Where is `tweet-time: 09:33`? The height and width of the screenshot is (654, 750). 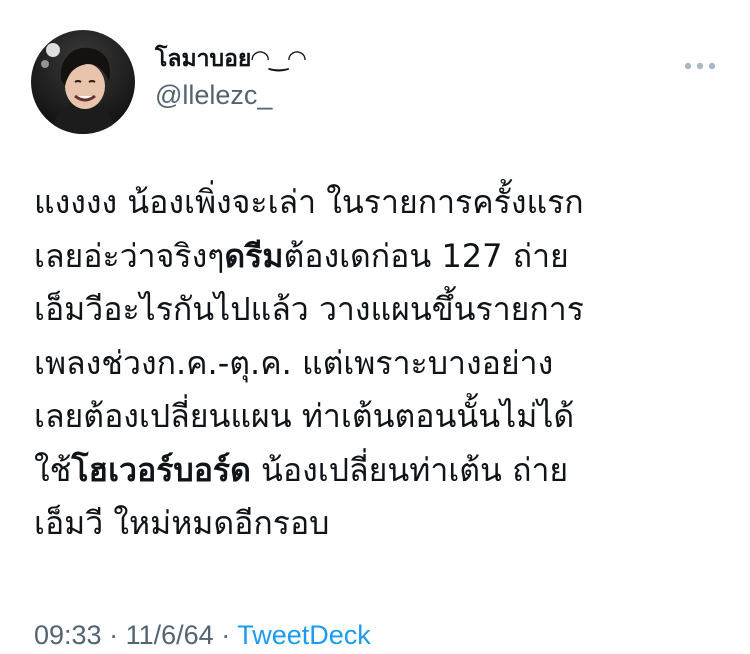 tweet-time: 09:33 is located at coordinates (68, 635).